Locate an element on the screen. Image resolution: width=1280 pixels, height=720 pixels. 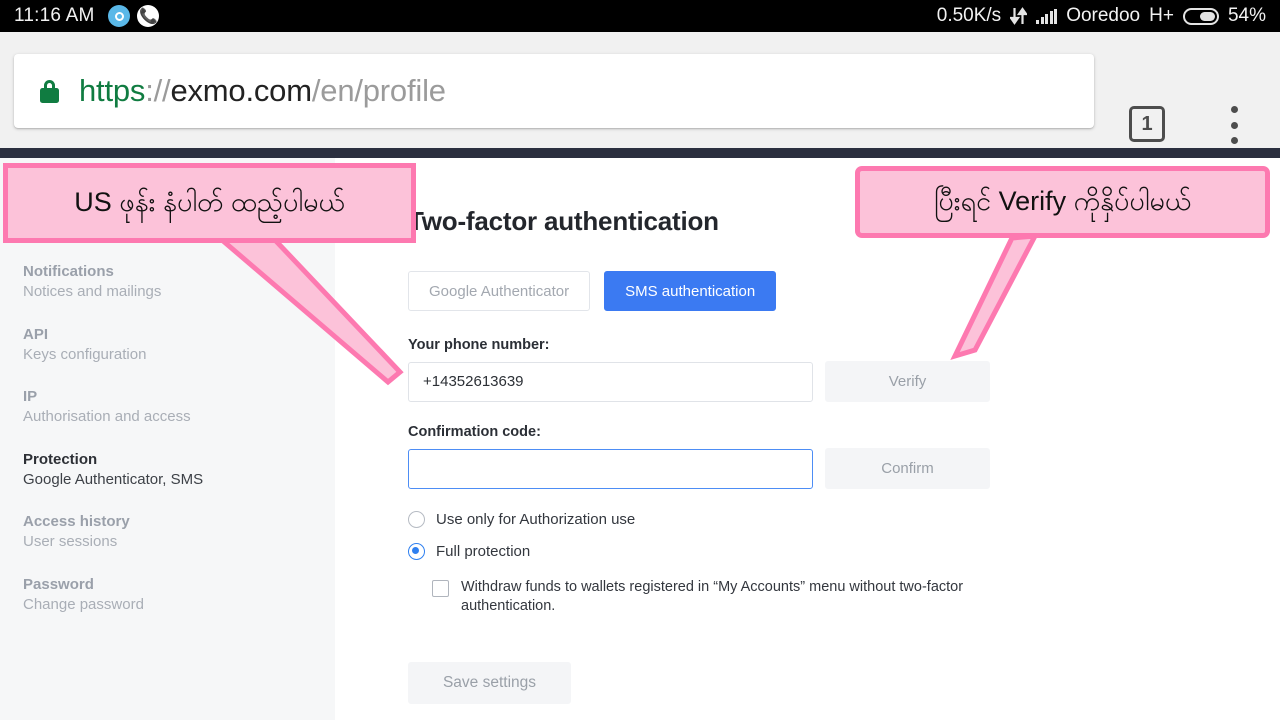
radio-icon-selected is located at coordinates (416, 551).